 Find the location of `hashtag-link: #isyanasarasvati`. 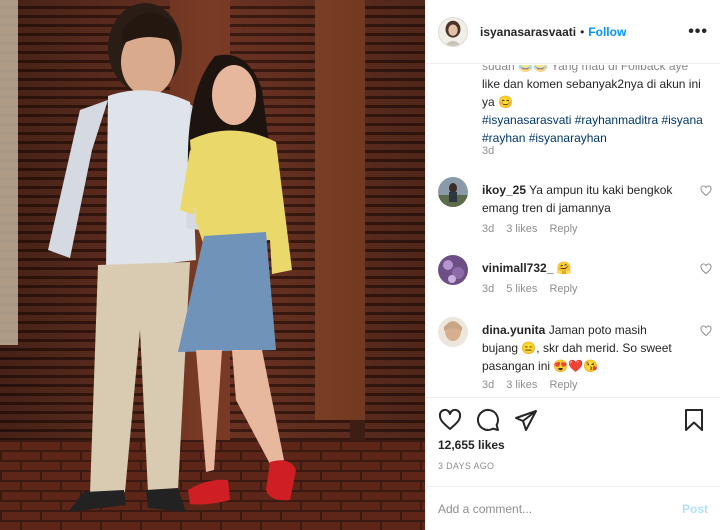

hashtag-link: #isyanasarasvati is located at coordinates (526, 120).